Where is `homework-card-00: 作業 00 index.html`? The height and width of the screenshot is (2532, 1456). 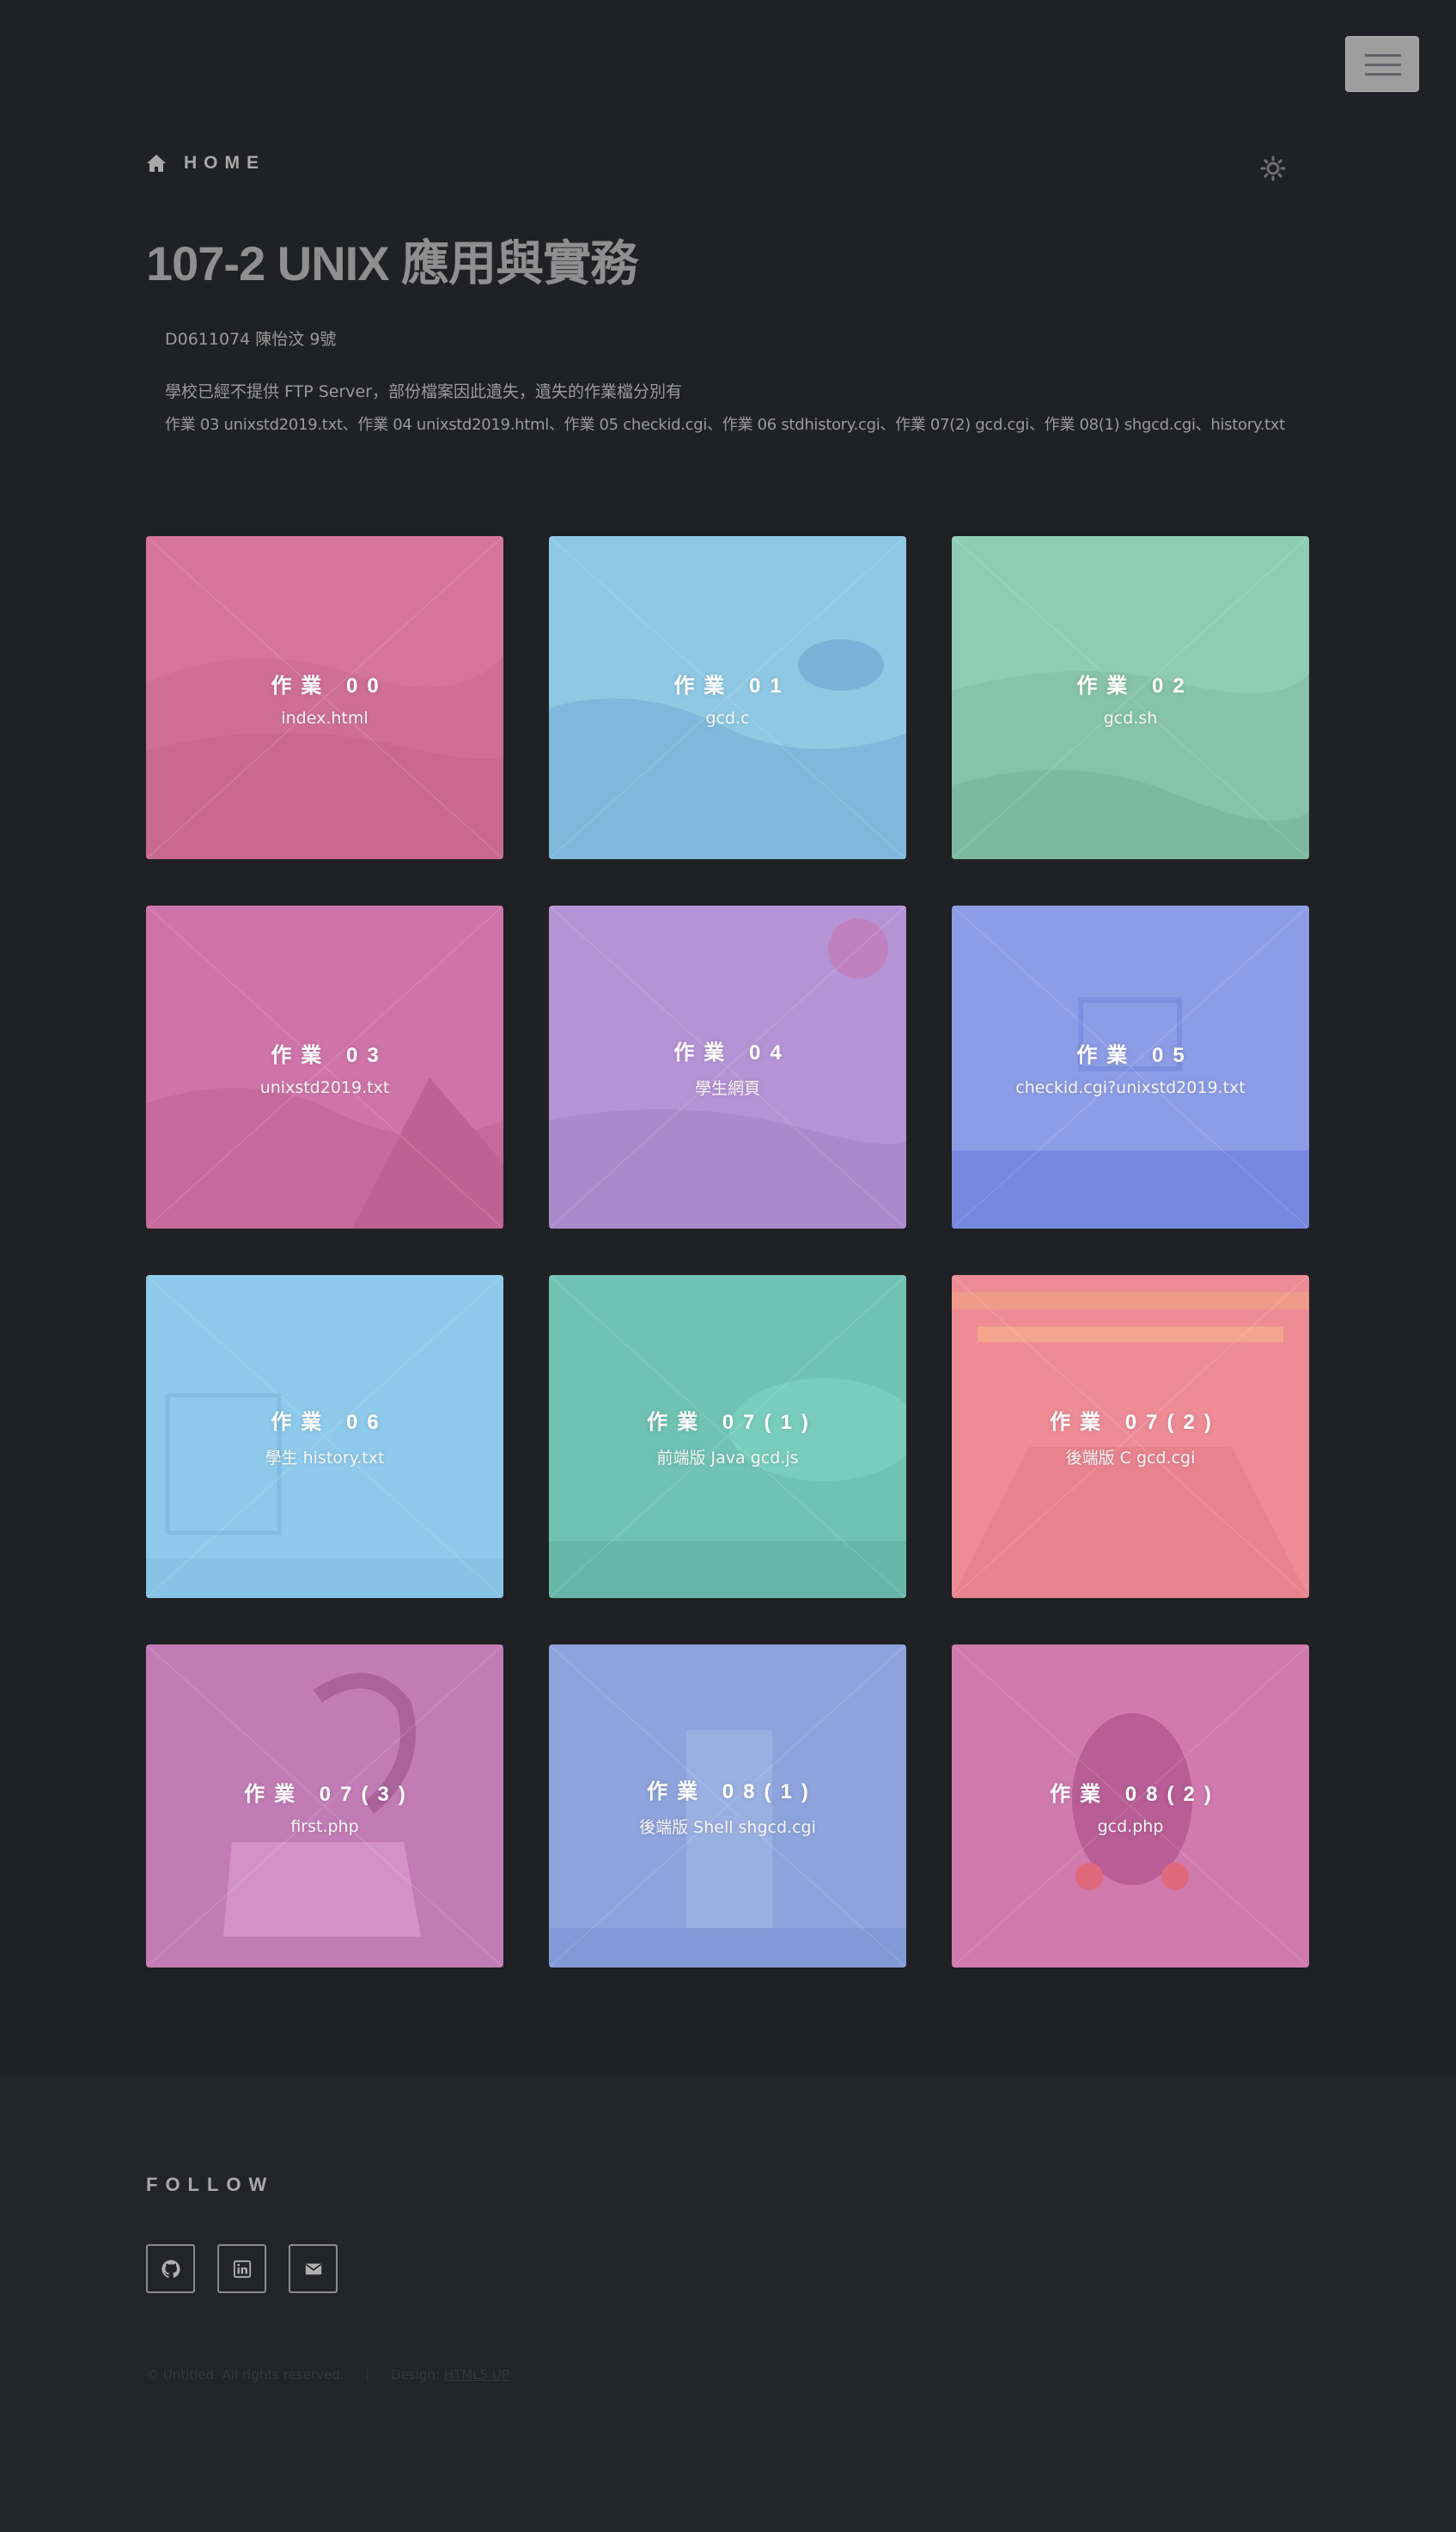
homework-card-00: 作業 00 index.html is located at coordinates (325, 697).